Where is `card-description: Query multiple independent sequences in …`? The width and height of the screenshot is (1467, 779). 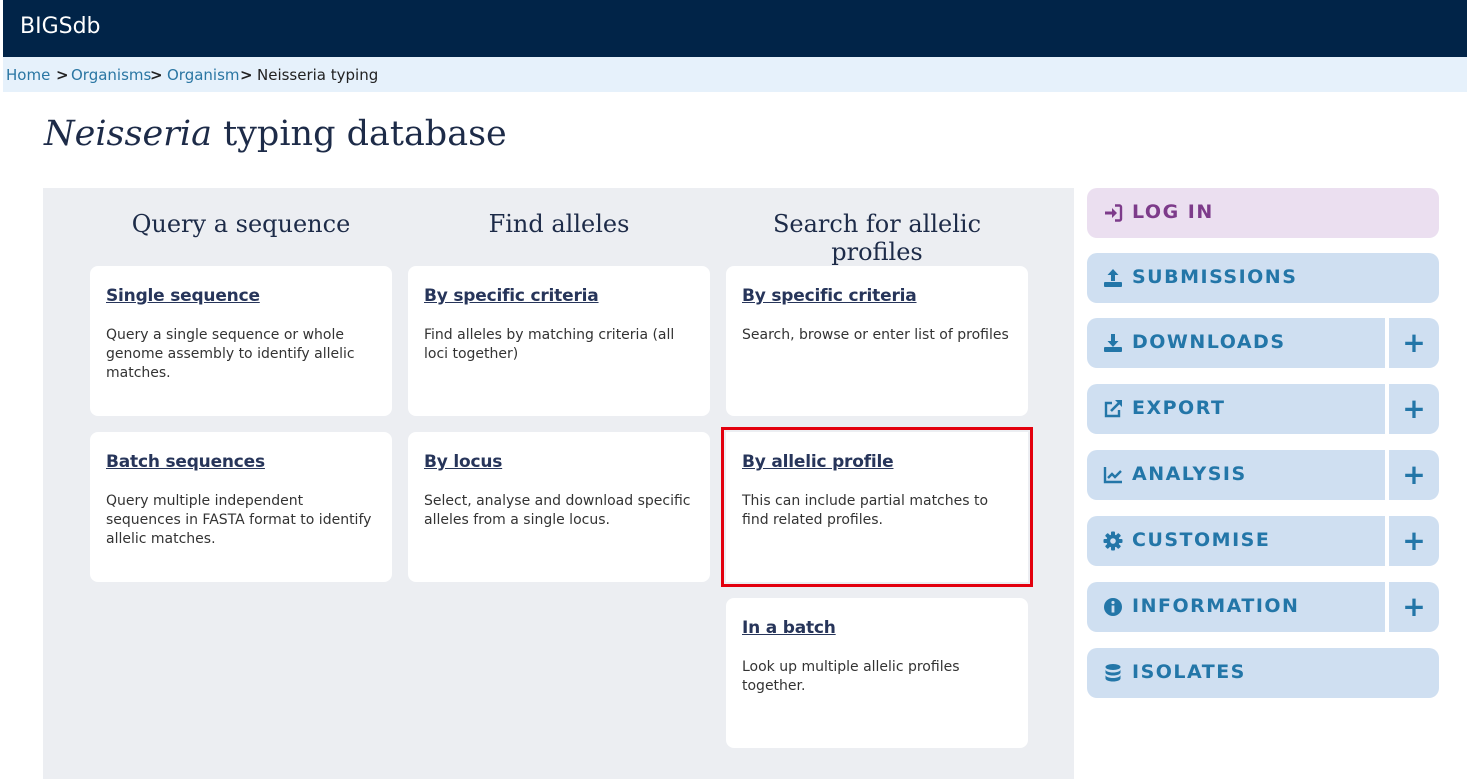 card-description: Query multiple independent sequences in … is located at coordinates (239, 520).